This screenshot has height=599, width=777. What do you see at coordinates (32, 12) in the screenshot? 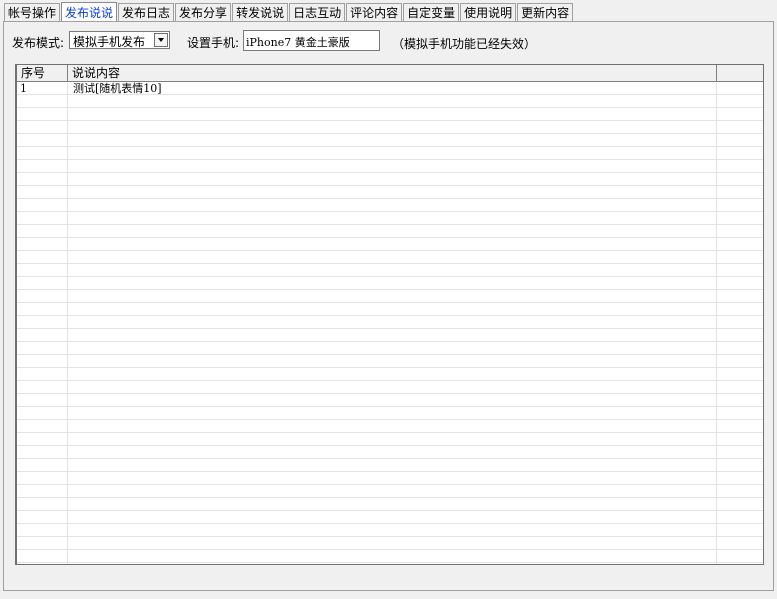
I see `tab-account-ops: 帐号操作` at bounding box center [32, 12].